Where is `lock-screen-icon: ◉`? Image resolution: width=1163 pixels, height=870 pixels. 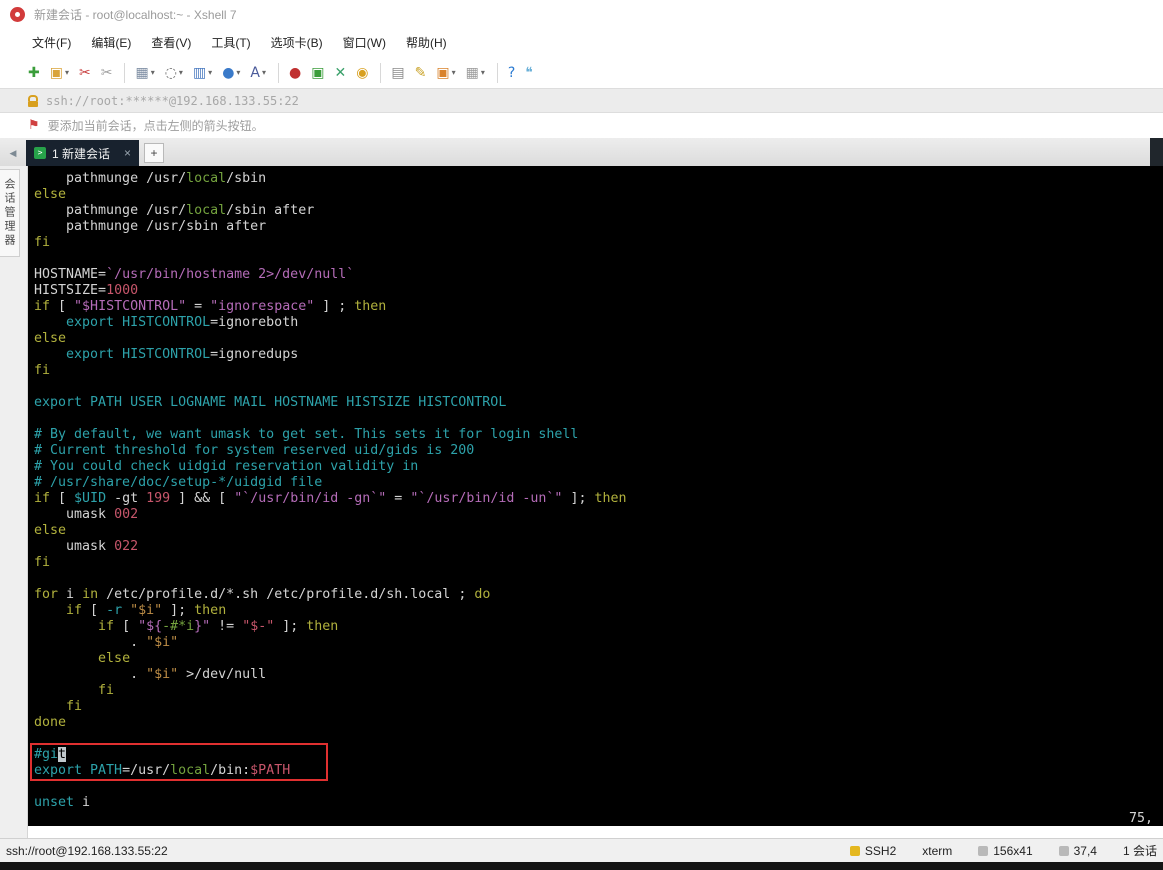
lock-screen-icon: ◉ is located at coordinates (362, 73).